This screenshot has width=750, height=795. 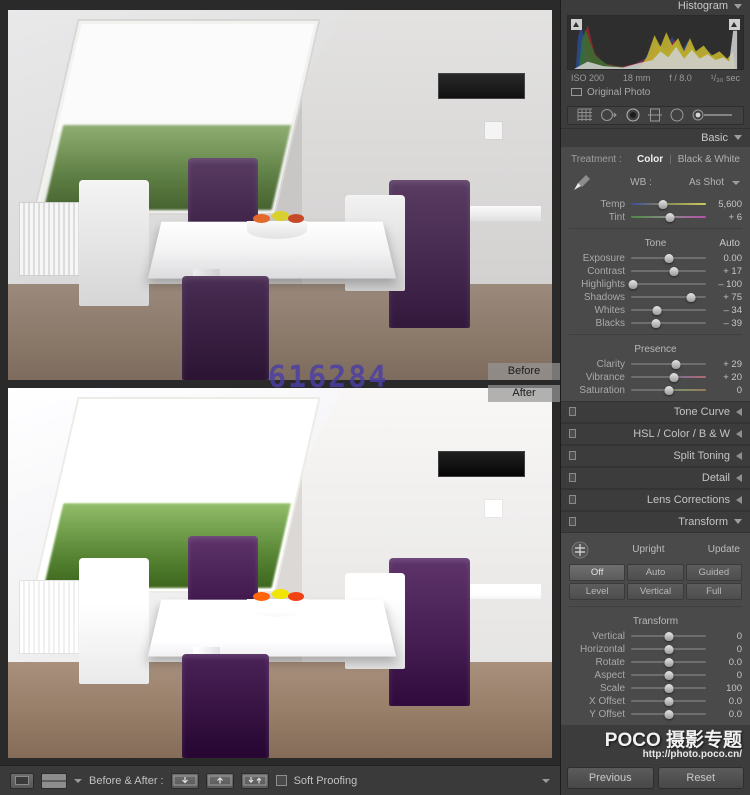 I want to click on white-balance-selector-icon, so click(x=582, y=183).